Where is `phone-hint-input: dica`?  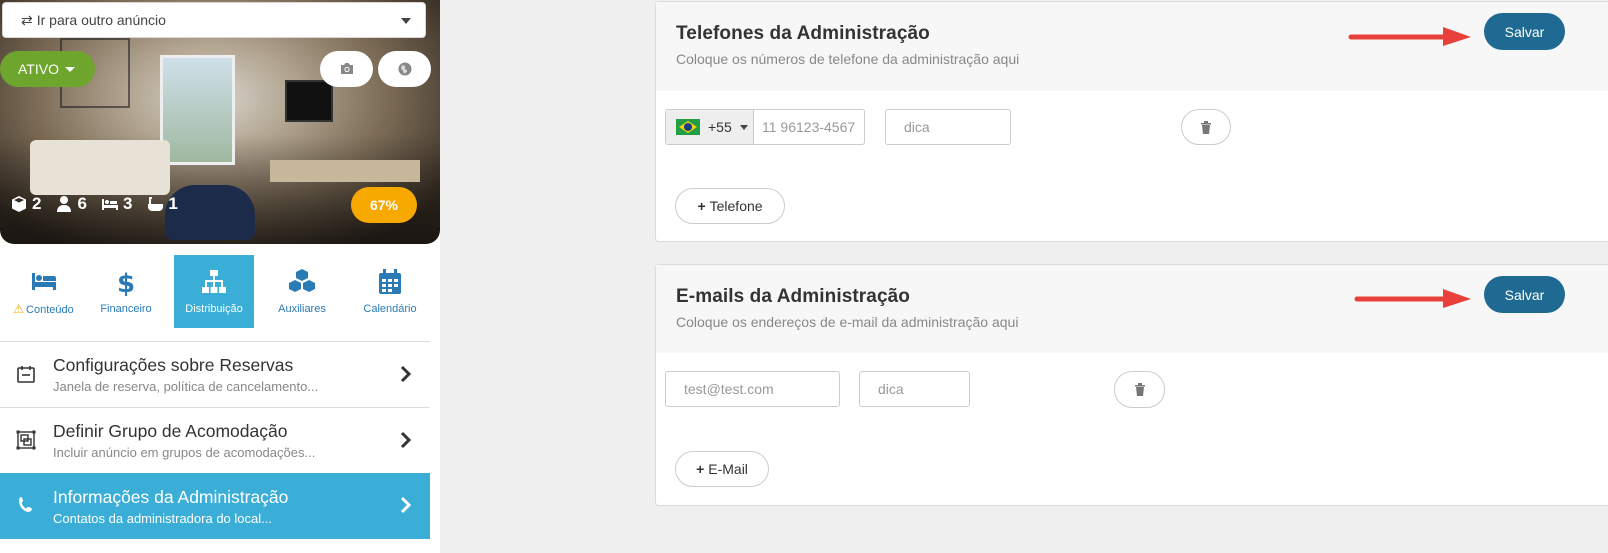 phone-hint-input: dica is located at coordinates (948, 127).